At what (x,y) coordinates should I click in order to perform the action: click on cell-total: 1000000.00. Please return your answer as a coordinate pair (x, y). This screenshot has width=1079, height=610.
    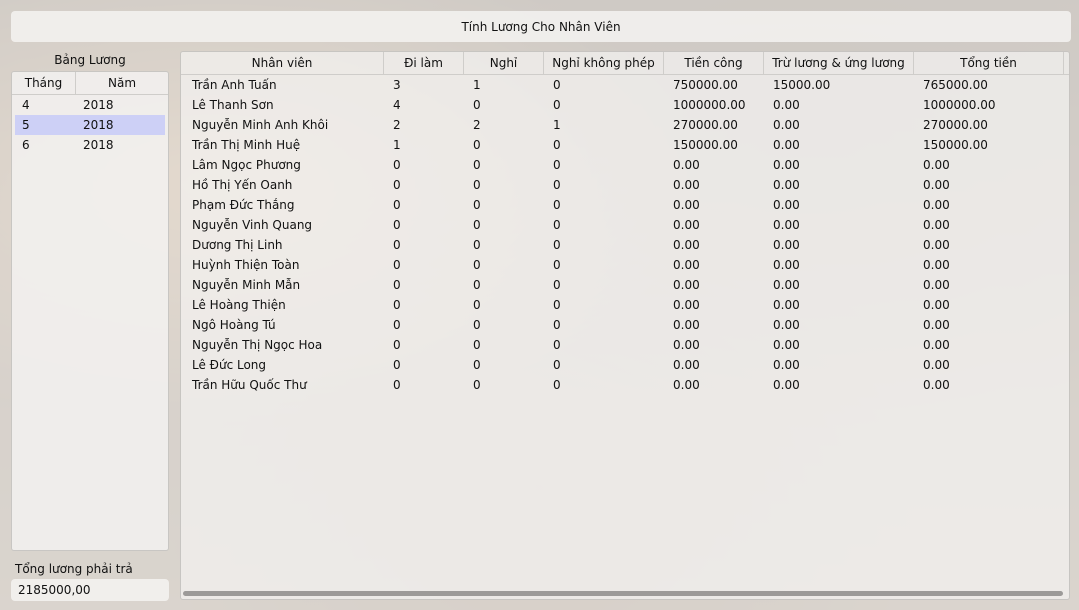
    Looking at the image, I should click on (959, 105).